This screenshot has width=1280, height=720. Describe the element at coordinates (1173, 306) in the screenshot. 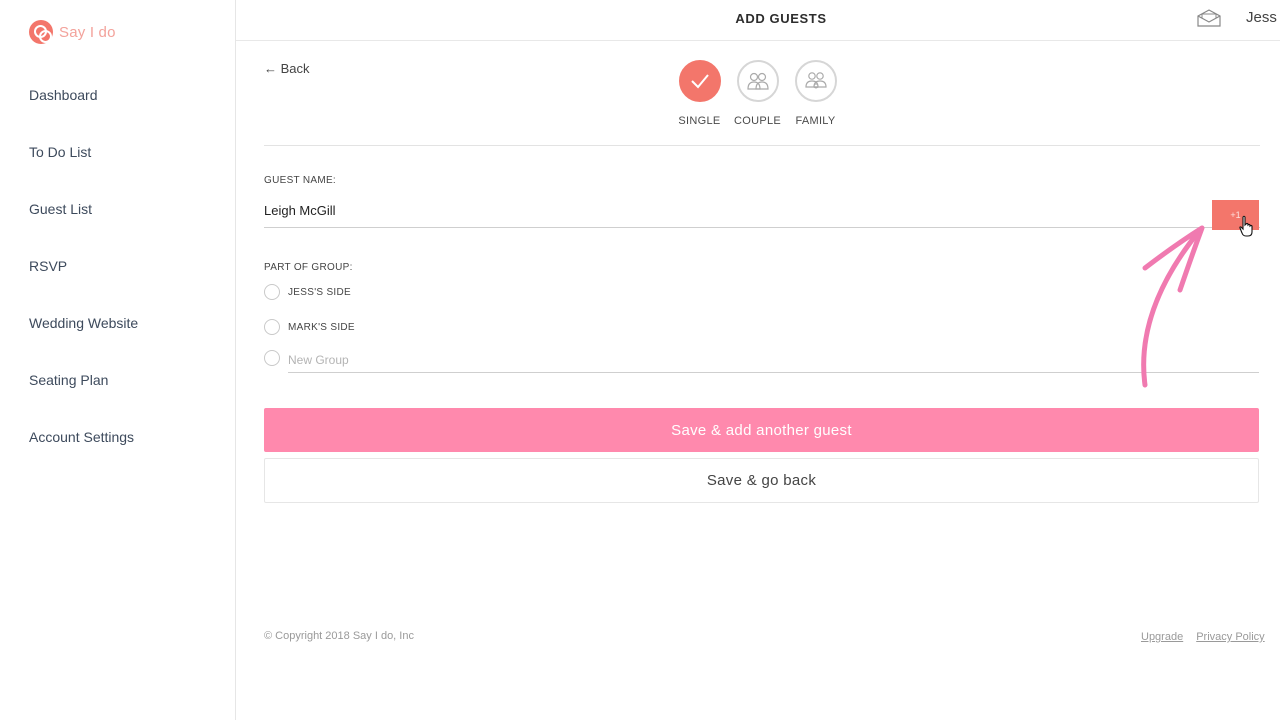

I see `annotation-arrow-icon` at that location.